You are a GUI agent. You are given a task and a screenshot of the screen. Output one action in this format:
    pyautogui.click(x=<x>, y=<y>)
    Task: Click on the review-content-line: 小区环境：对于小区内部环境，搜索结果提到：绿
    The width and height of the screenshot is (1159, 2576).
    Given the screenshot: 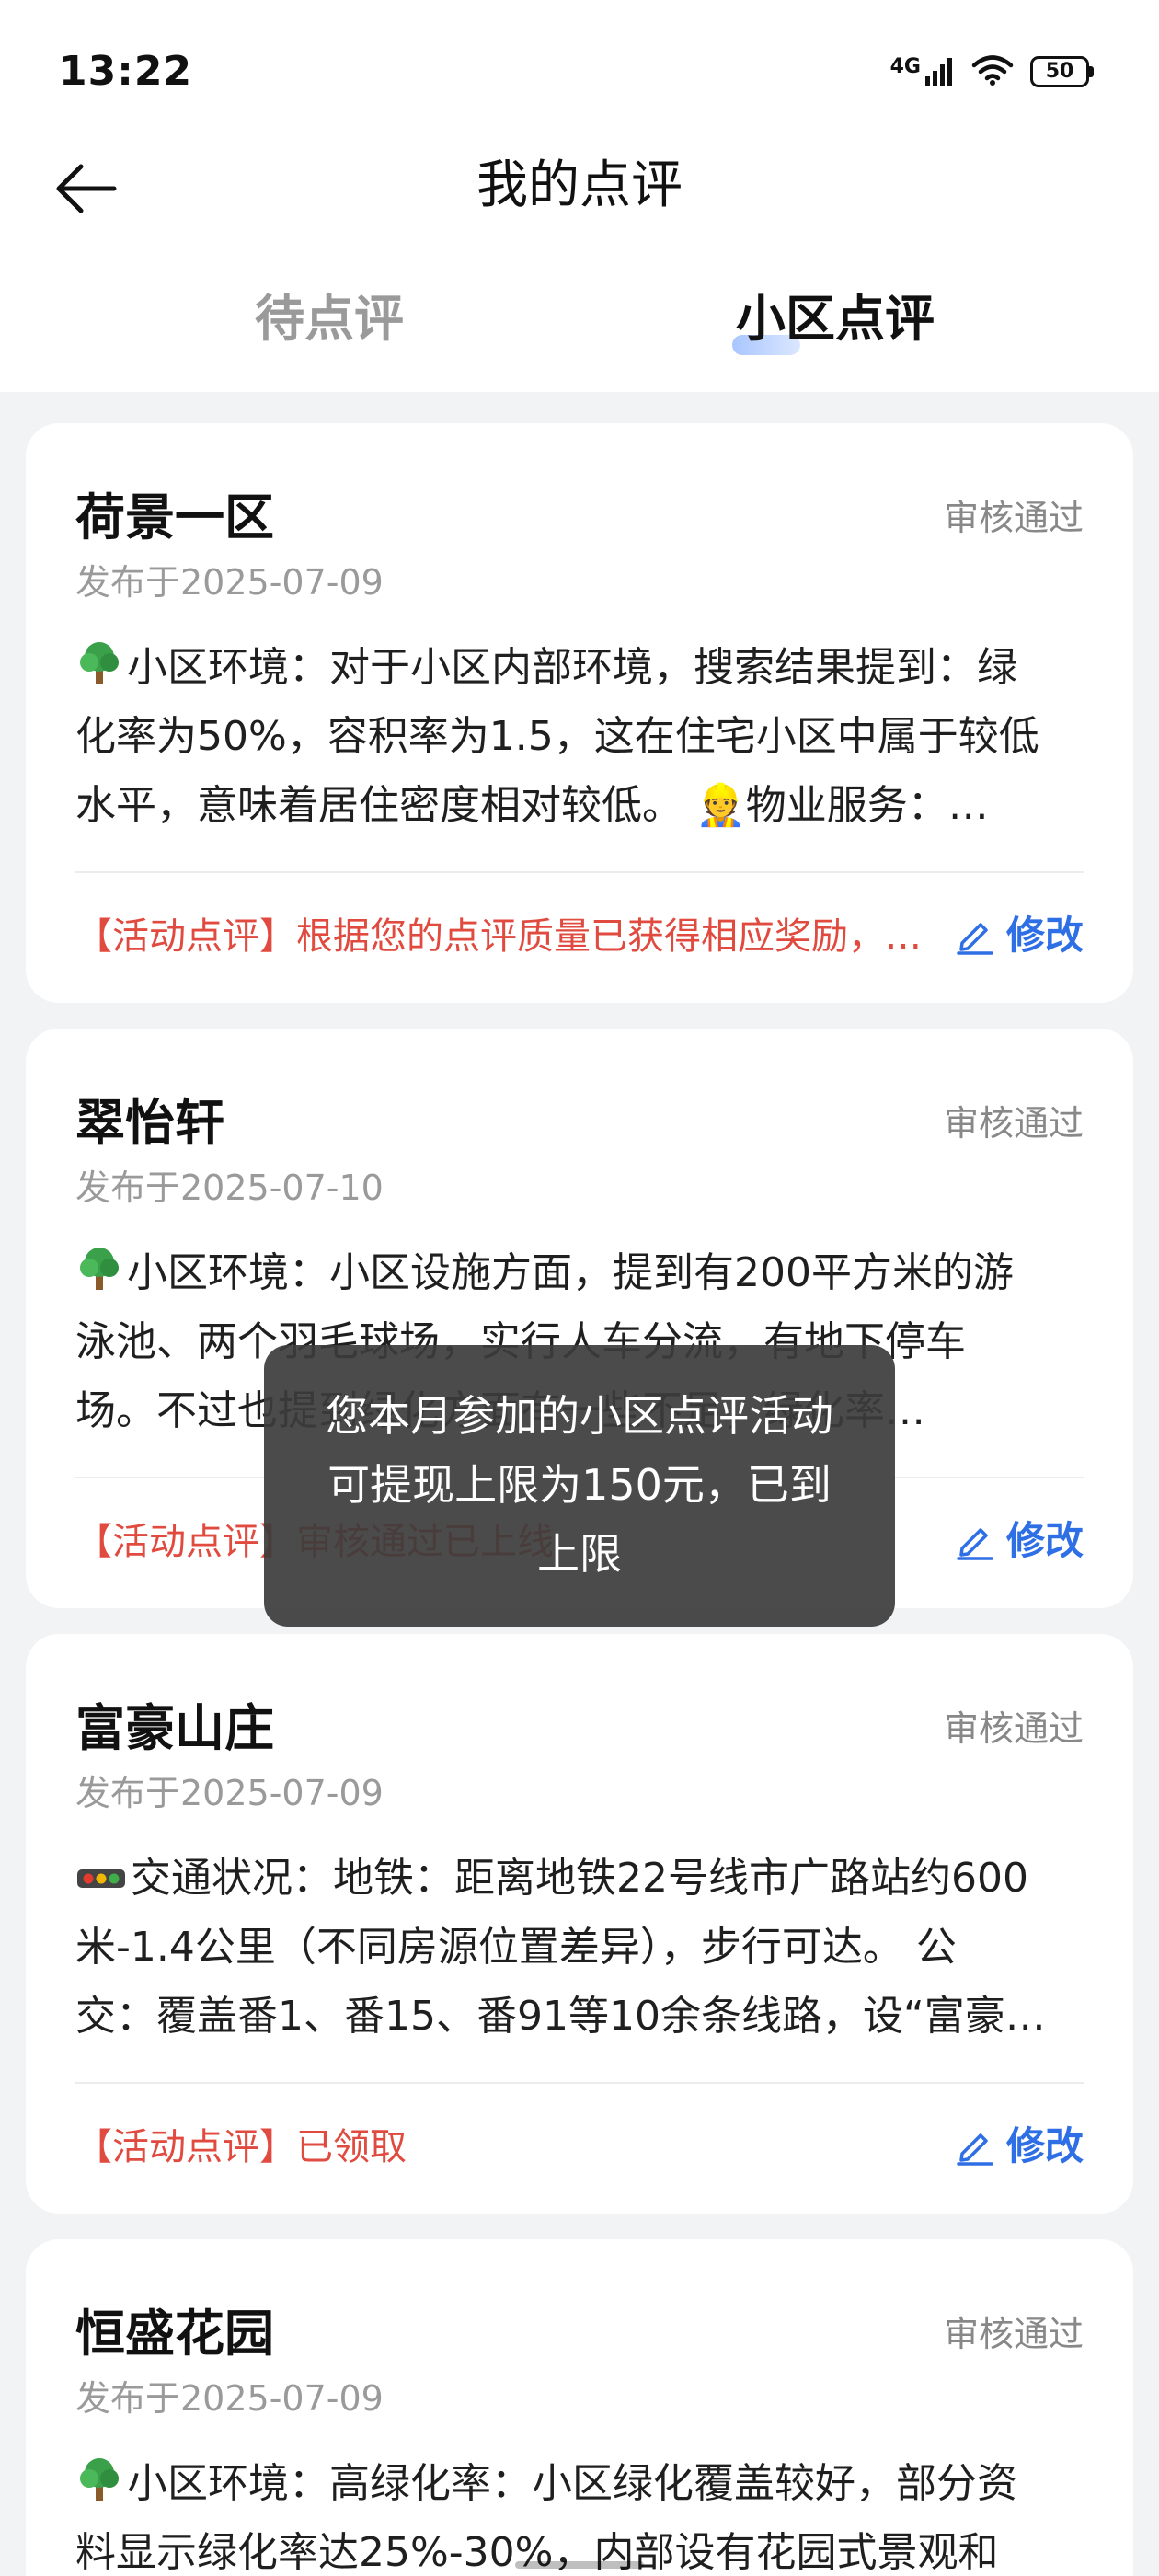 What is the action you would take?
    pyautogui.click(x=572, y=667)
    